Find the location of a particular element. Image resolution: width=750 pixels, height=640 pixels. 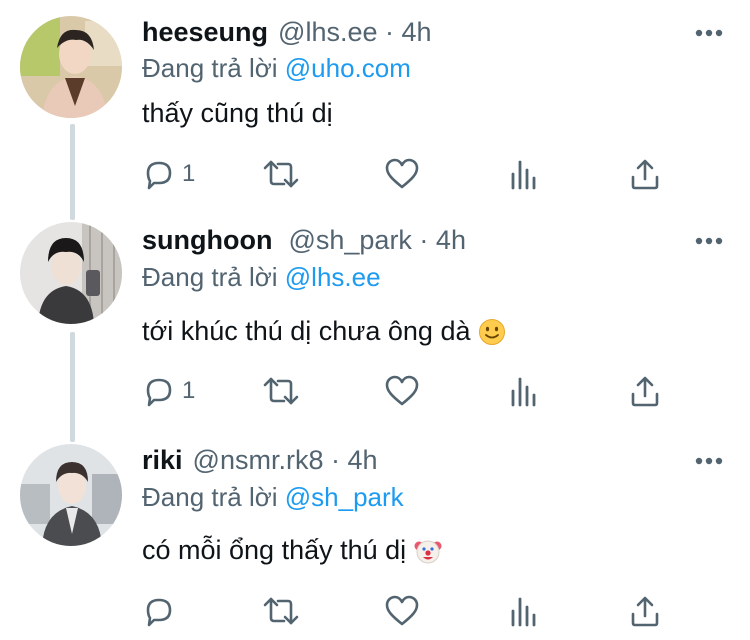

reply-header: sunghoon @sh_park · 4h is located at coordinates (304, 240).